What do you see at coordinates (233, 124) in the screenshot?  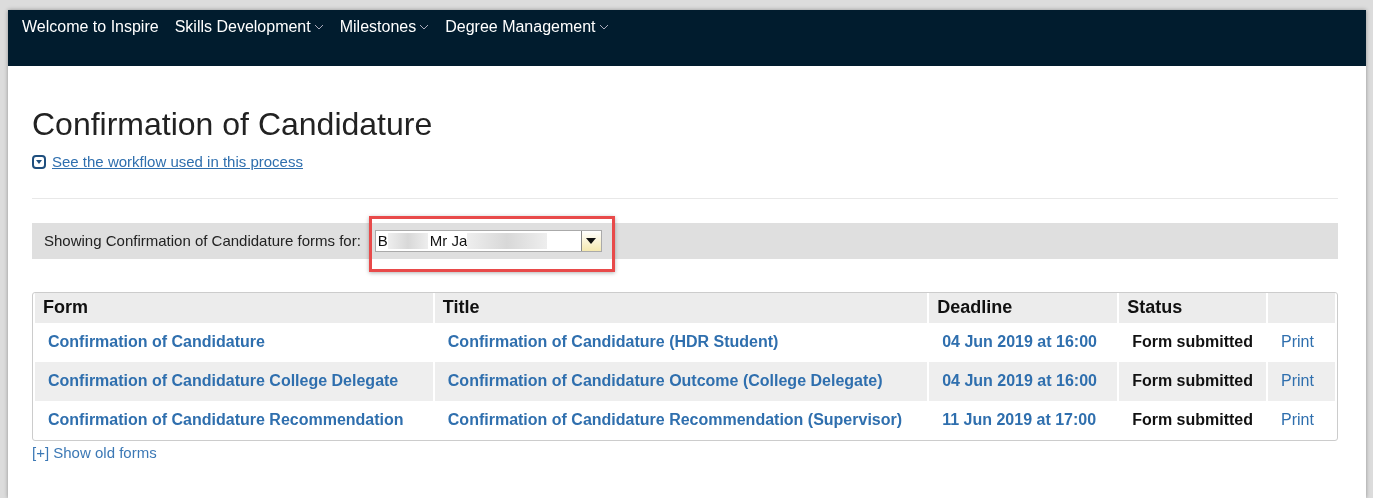 I see `page-title: Confirmation of Candidature` at bounding box center [233, 124].